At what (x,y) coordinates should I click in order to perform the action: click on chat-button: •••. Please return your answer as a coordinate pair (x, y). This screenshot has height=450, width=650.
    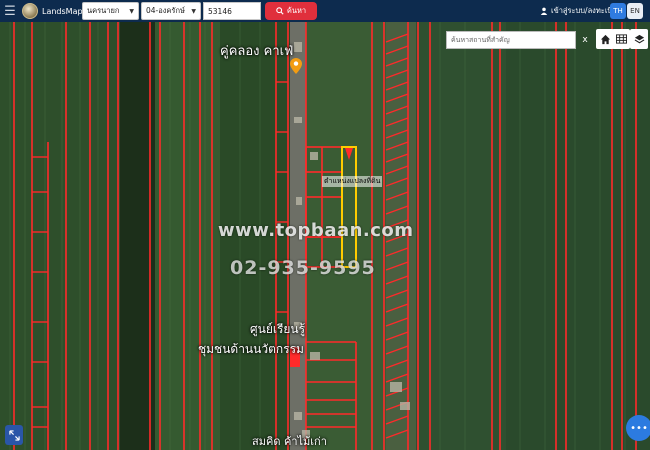
    Looking at the image, I should click on (638, 428).